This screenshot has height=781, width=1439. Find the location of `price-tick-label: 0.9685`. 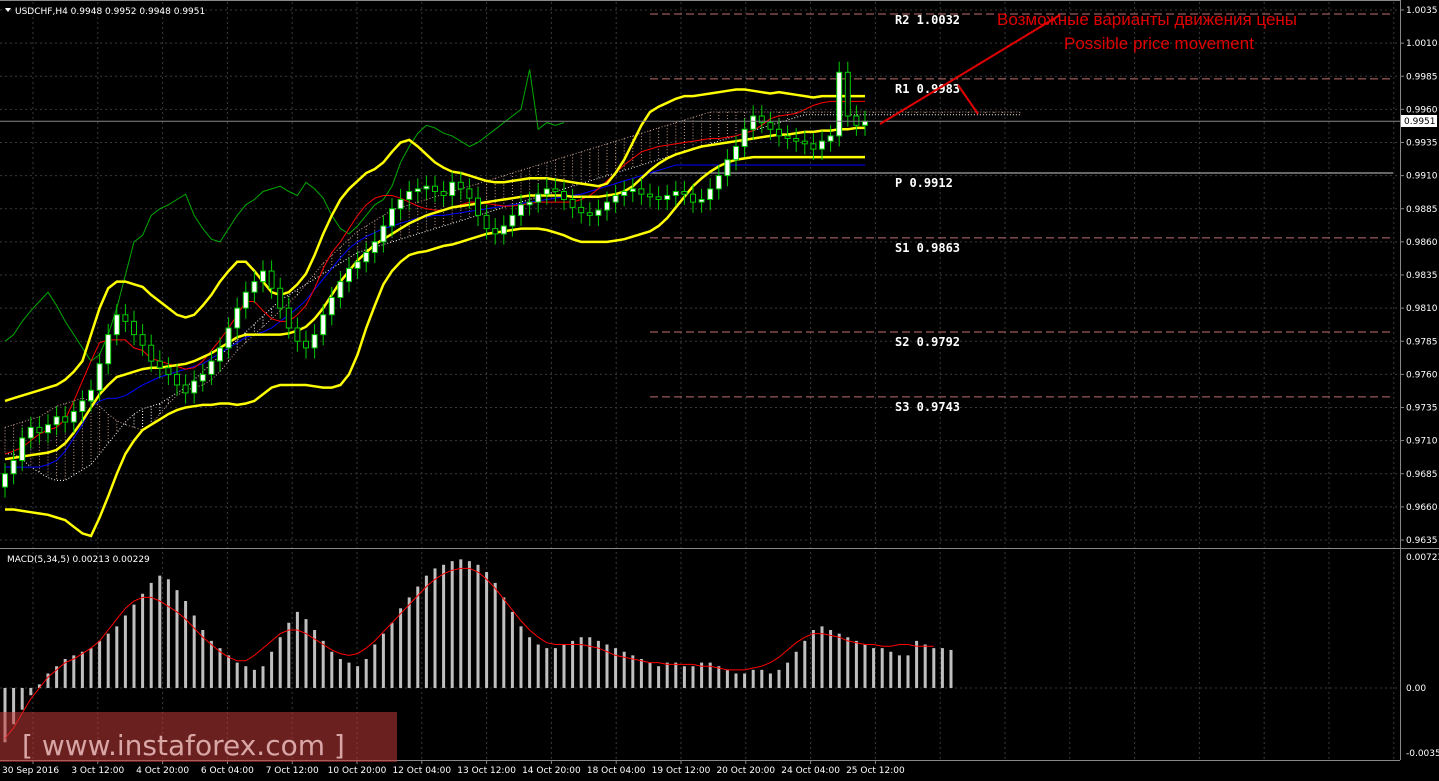

price-tick-label: 0.9685 is located at coordinates (1422, 475).